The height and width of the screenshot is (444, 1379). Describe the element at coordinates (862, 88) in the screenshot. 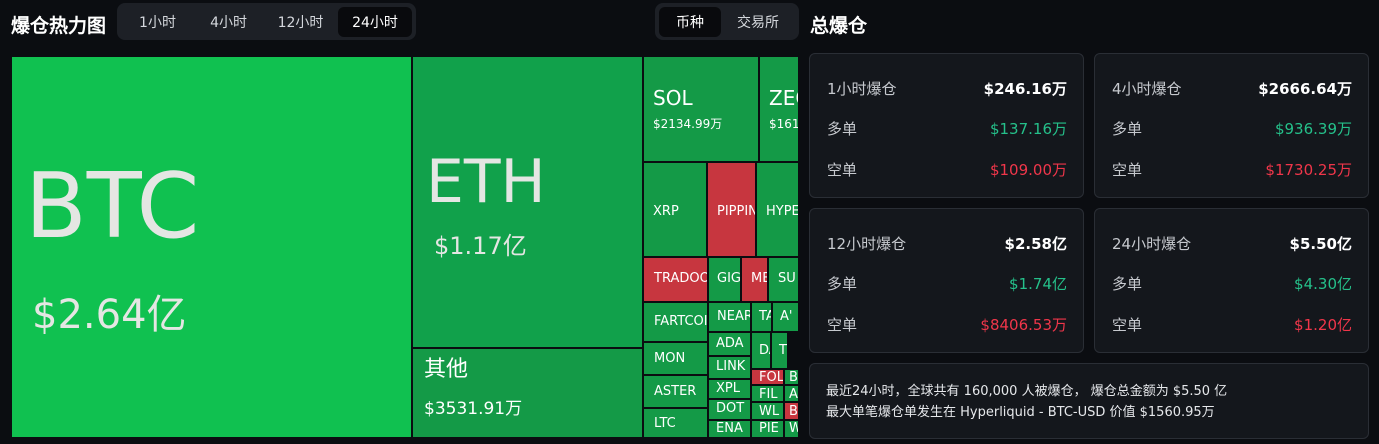

I see `card-period: 1小时爆仓` at that location.